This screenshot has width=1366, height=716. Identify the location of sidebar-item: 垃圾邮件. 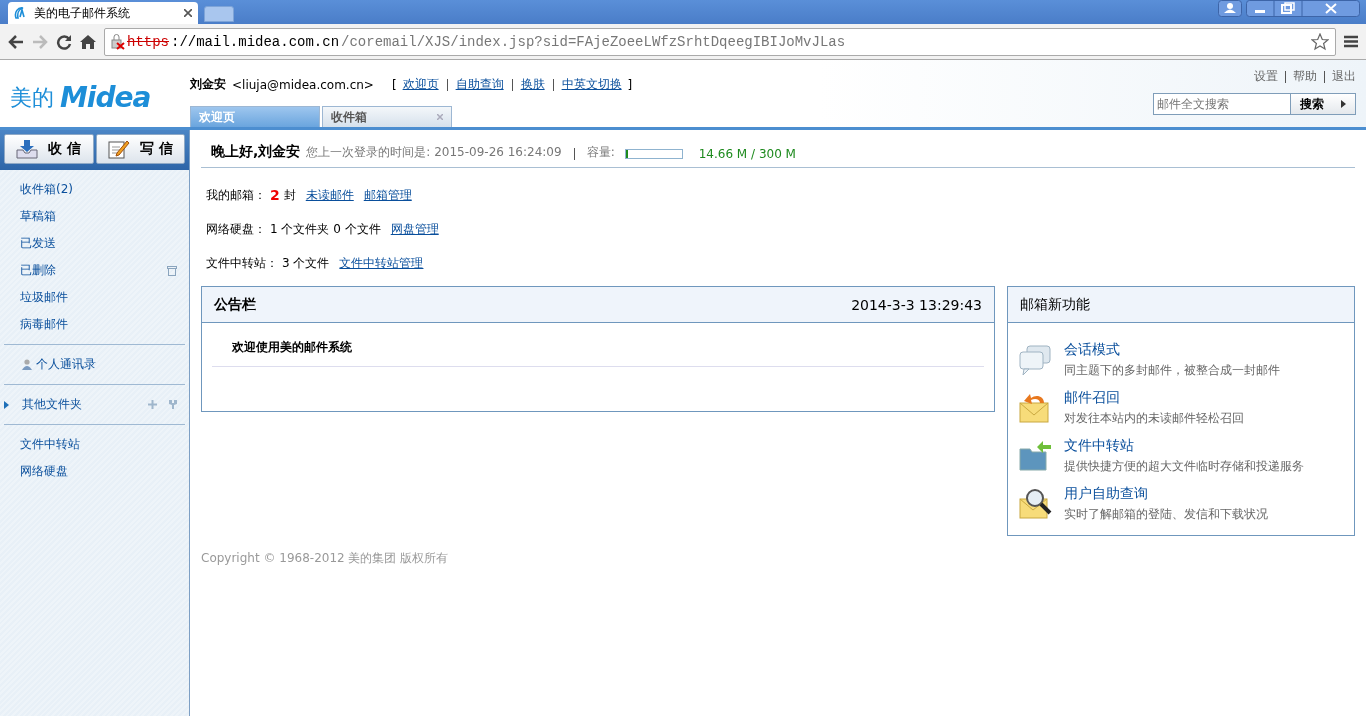
(94, 297).